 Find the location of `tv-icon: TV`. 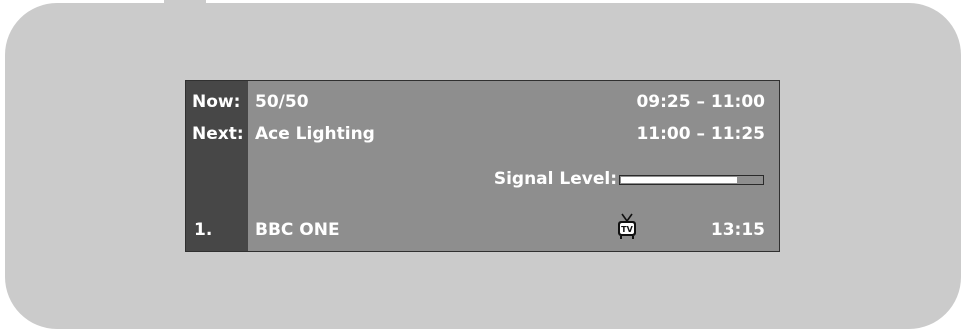

tv-icon: TV is located at coordinates (627, 226).